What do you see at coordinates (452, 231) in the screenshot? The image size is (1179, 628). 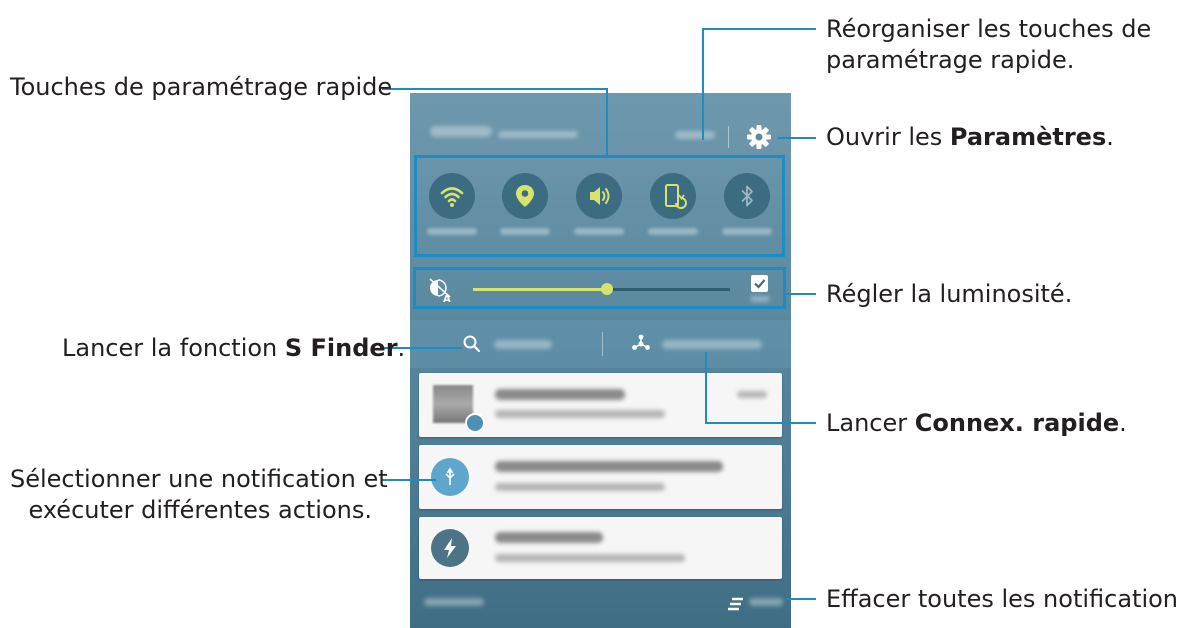 I see `wifi-label` at bounding box center [452, 231].